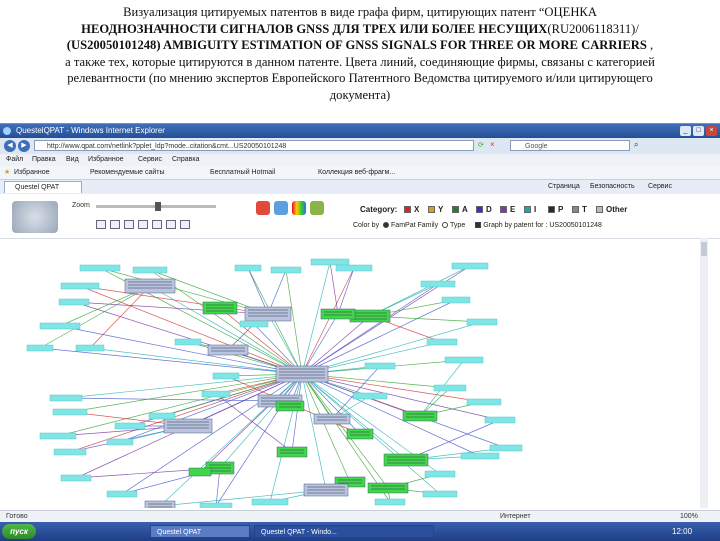  What do you see at coordinates (43, 187) in the screenshot?
I see `tab-questel: Questel QPAT` at bounding box center [43, 187].